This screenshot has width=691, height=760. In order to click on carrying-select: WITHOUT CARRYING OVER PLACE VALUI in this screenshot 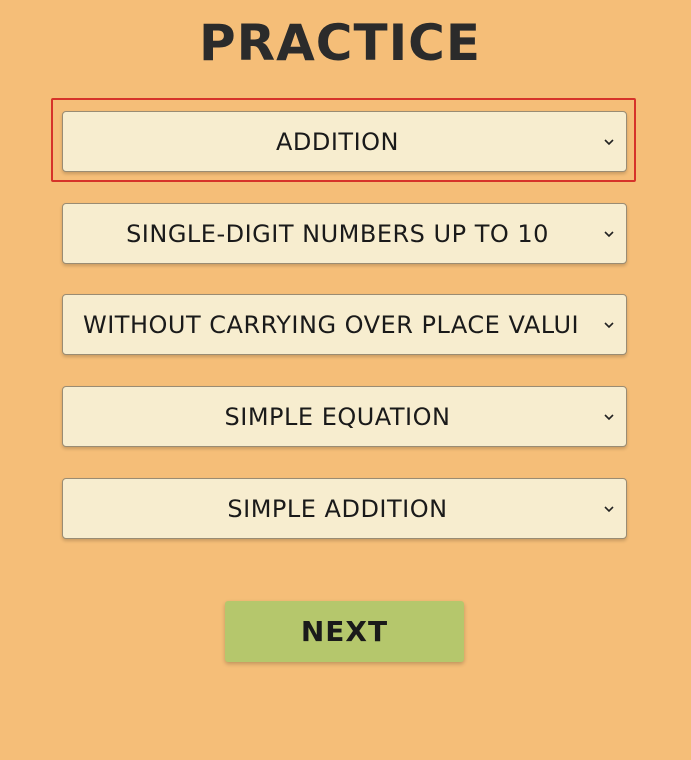, I will do `click(344, 324)`.